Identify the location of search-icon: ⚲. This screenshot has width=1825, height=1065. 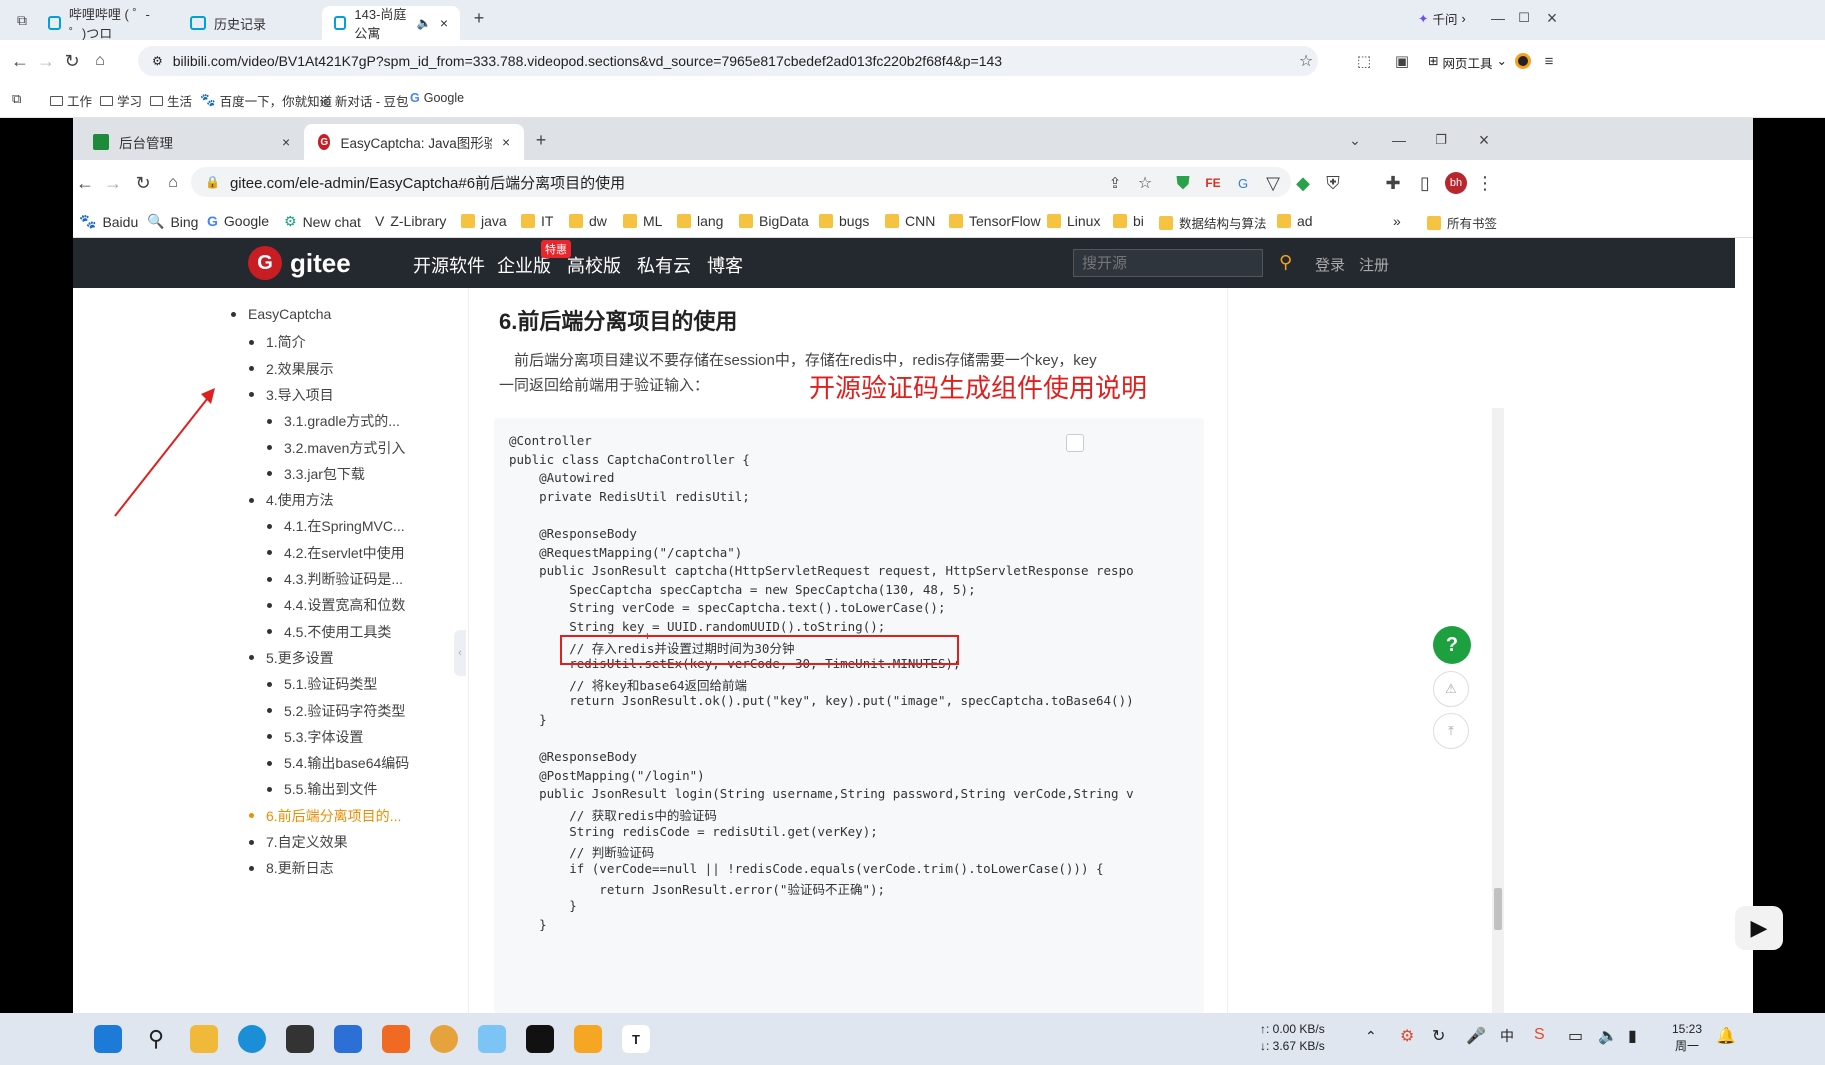
(156, 1039).